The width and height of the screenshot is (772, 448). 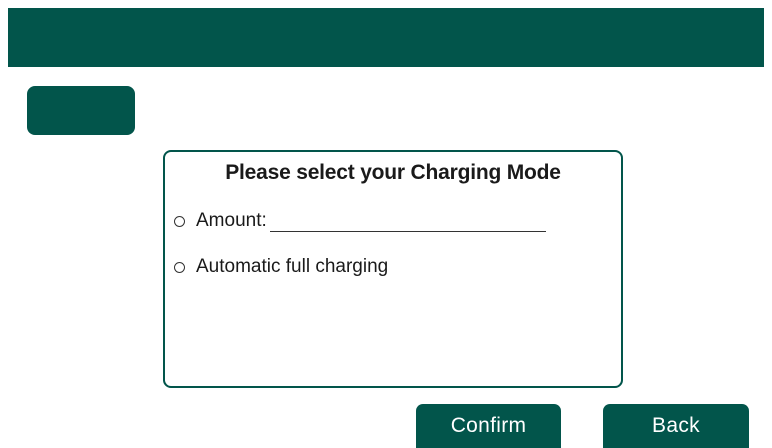 I want to click on amount-label: Amount:, so click(x=231, y=220).